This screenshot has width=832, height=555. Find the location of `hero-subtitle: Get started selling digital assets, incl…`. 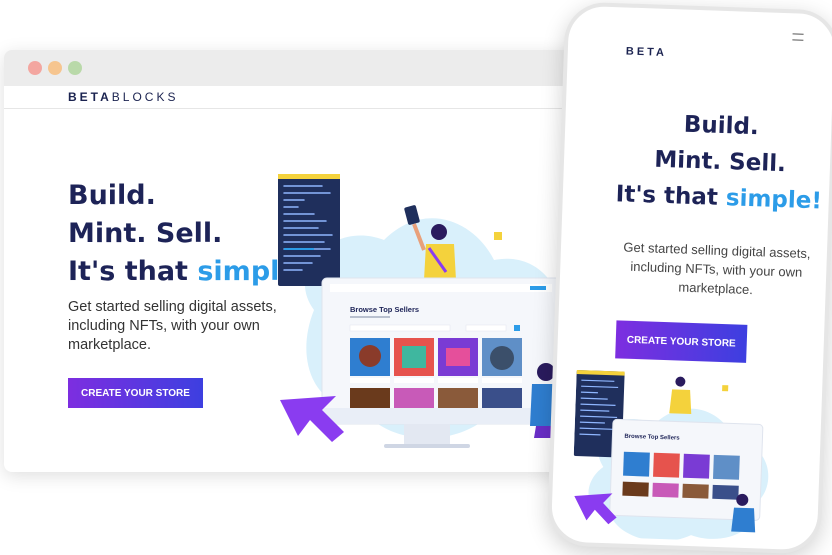

hero-subtitle: Get started selling digital assets, incl… is located at coordinates (172, 326).